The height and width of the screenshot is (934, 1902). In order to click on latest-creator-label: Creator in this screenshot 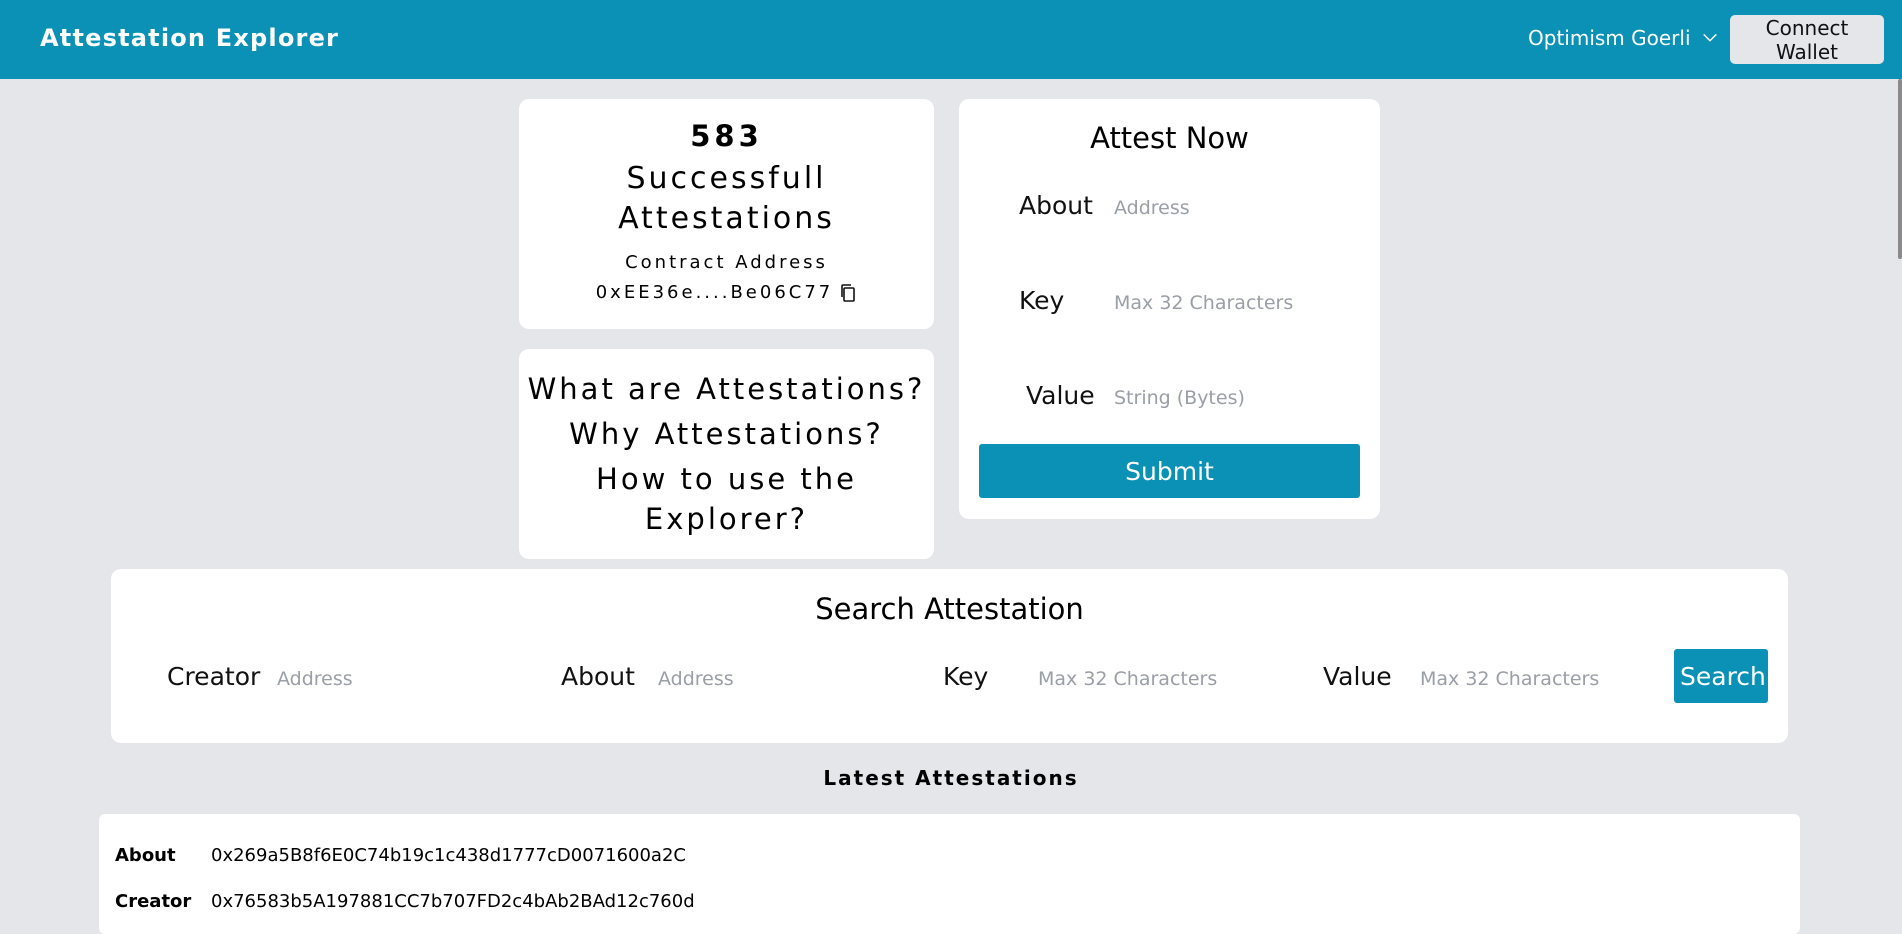, I will do `click(153, 901)`.